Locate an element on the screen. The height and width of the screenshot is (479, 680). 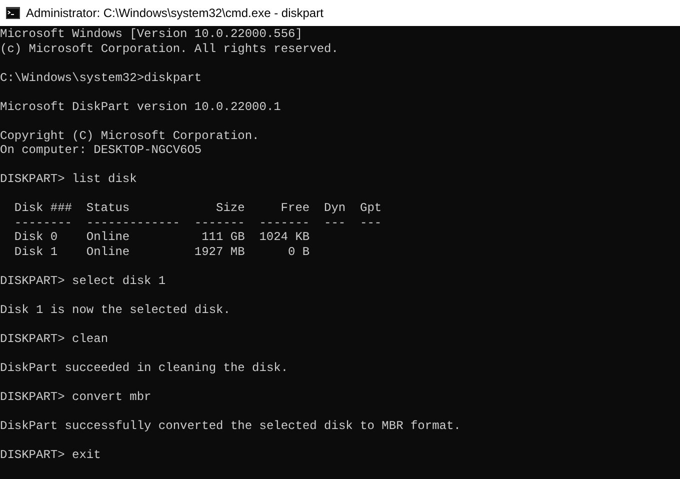
console-line: DISKPART> clean is located at coordinates (54, 339).